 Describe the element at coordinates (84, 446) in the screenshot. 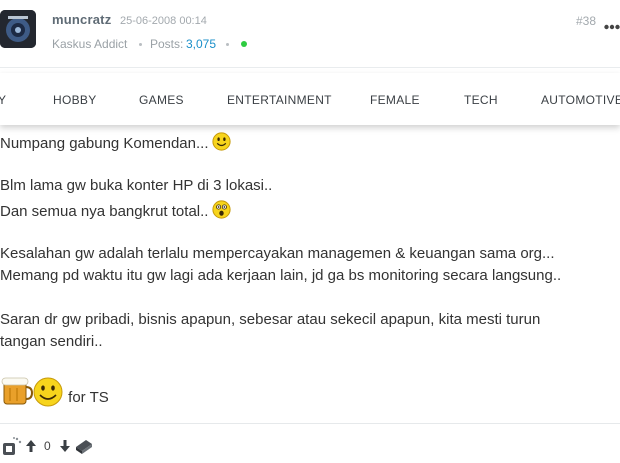

I see `reply-icon` at that location.